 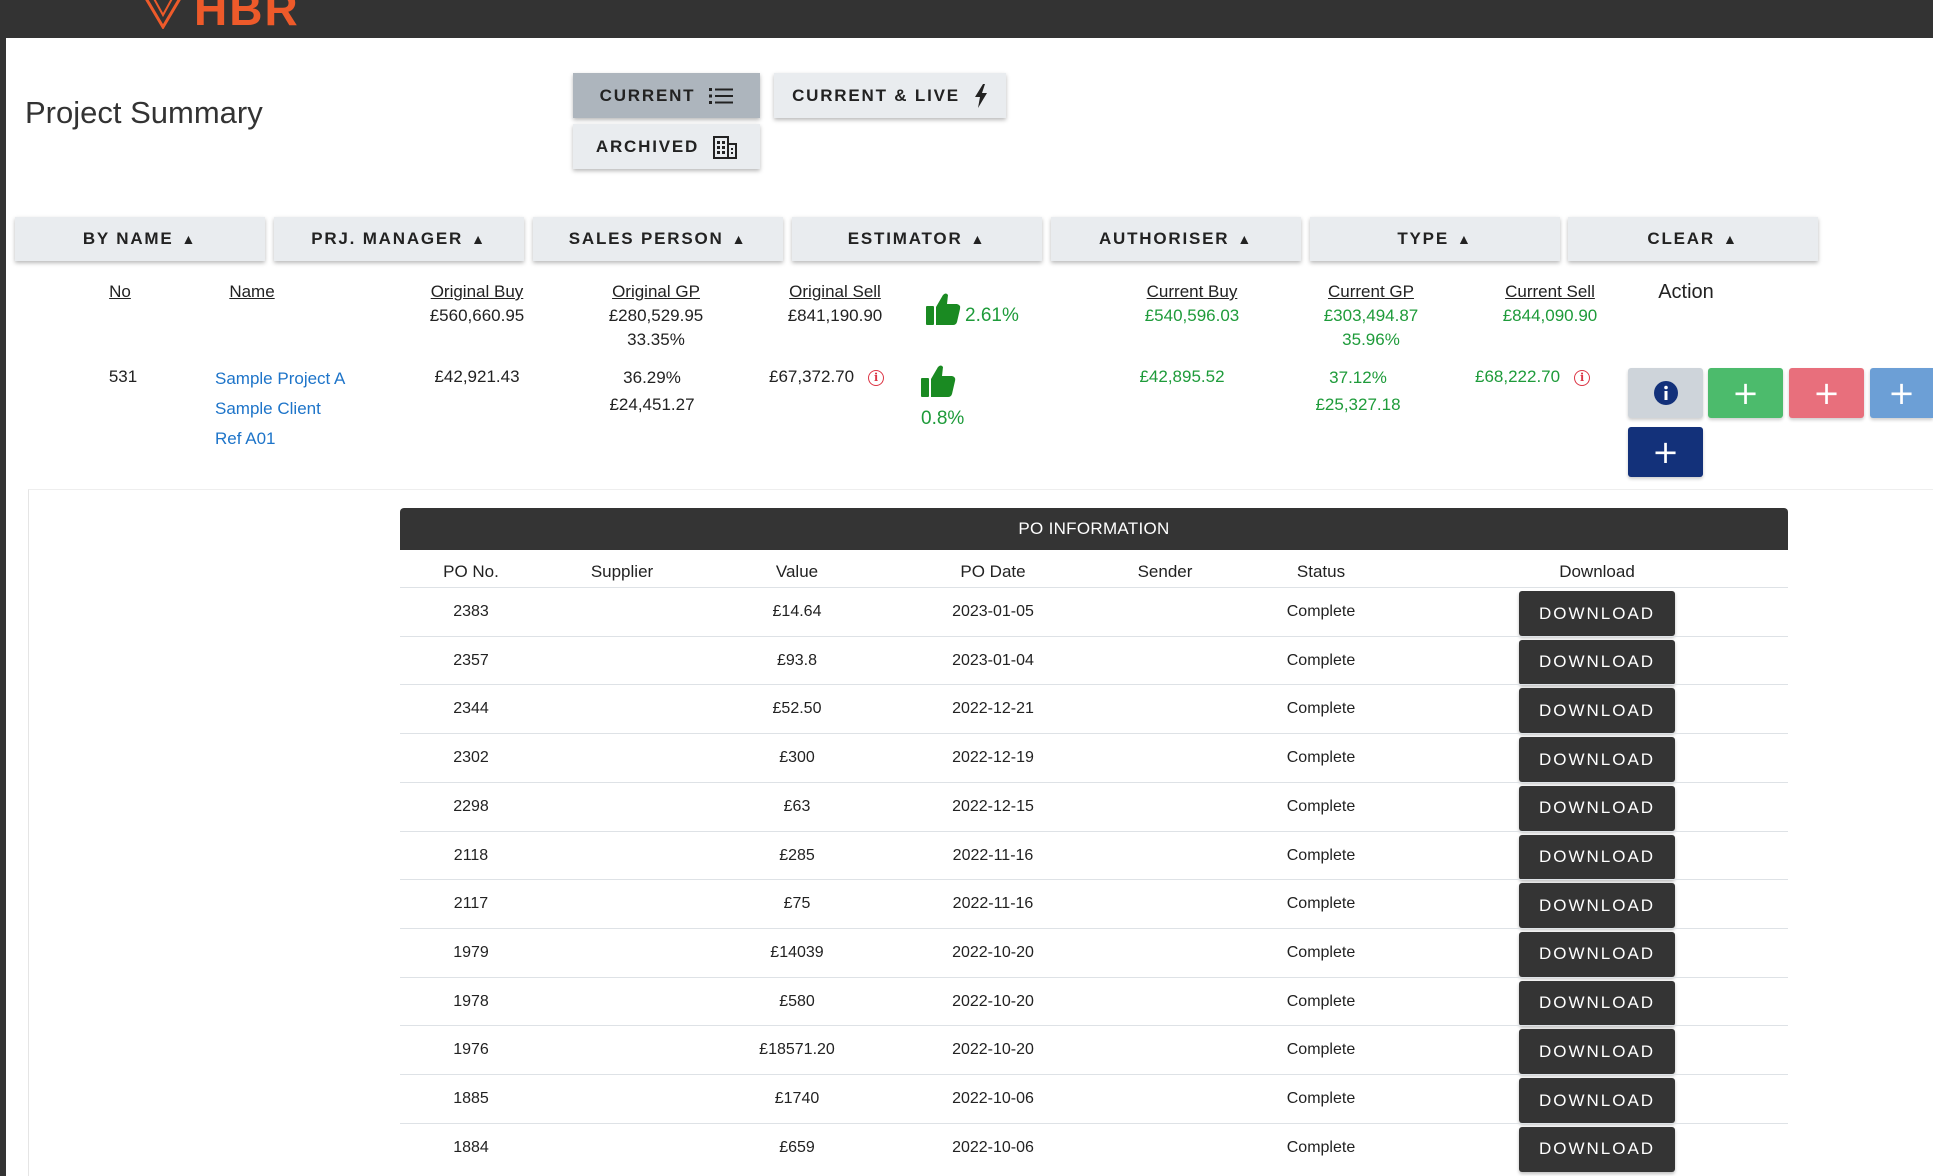 What do you see at coordinates (128, 238) in the screenshot?
I see `sort-by-name-label: BY NAME` at bounding box center [128, 238].